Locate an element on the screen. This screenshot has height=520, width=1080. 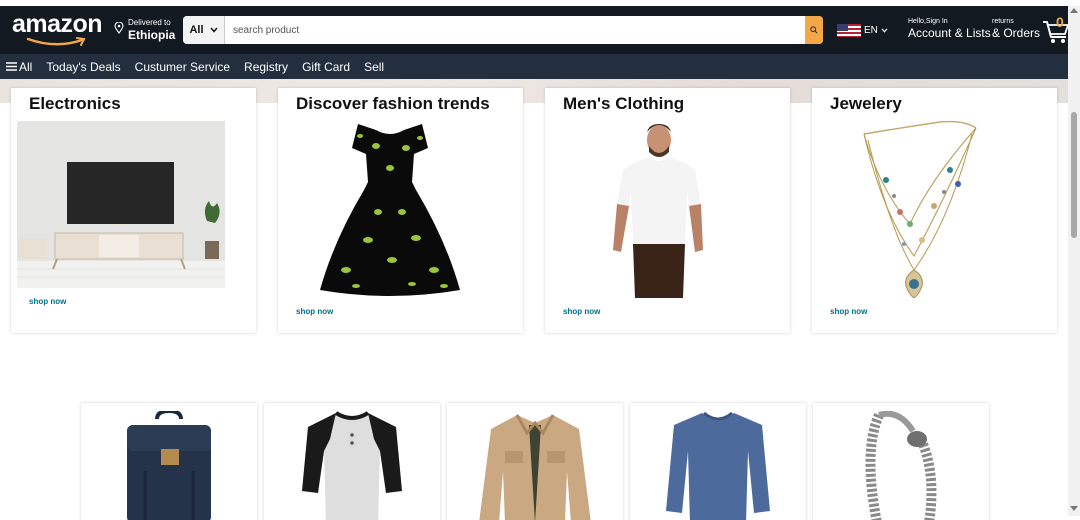
scrollbar-thumb is located at coordinates (1074, 175).